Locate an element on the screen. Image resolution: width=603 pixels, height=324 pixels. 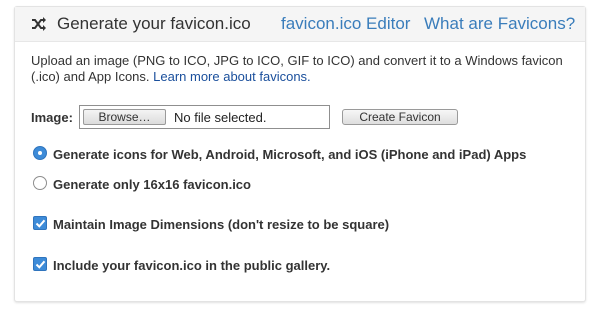
favicon-editor-link: favicon.ico Editor is located at coordinates (345, 24).